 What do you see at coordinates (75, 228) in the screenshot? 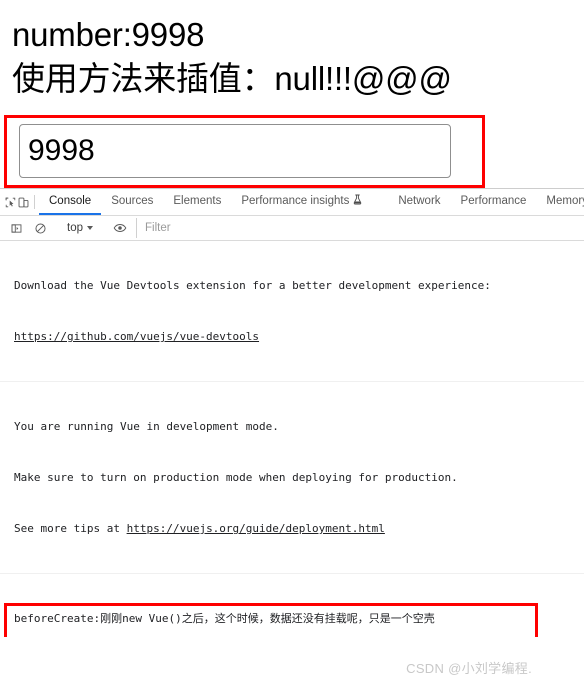
I see `execution-context-label: top` at bounding box center [75, 228].